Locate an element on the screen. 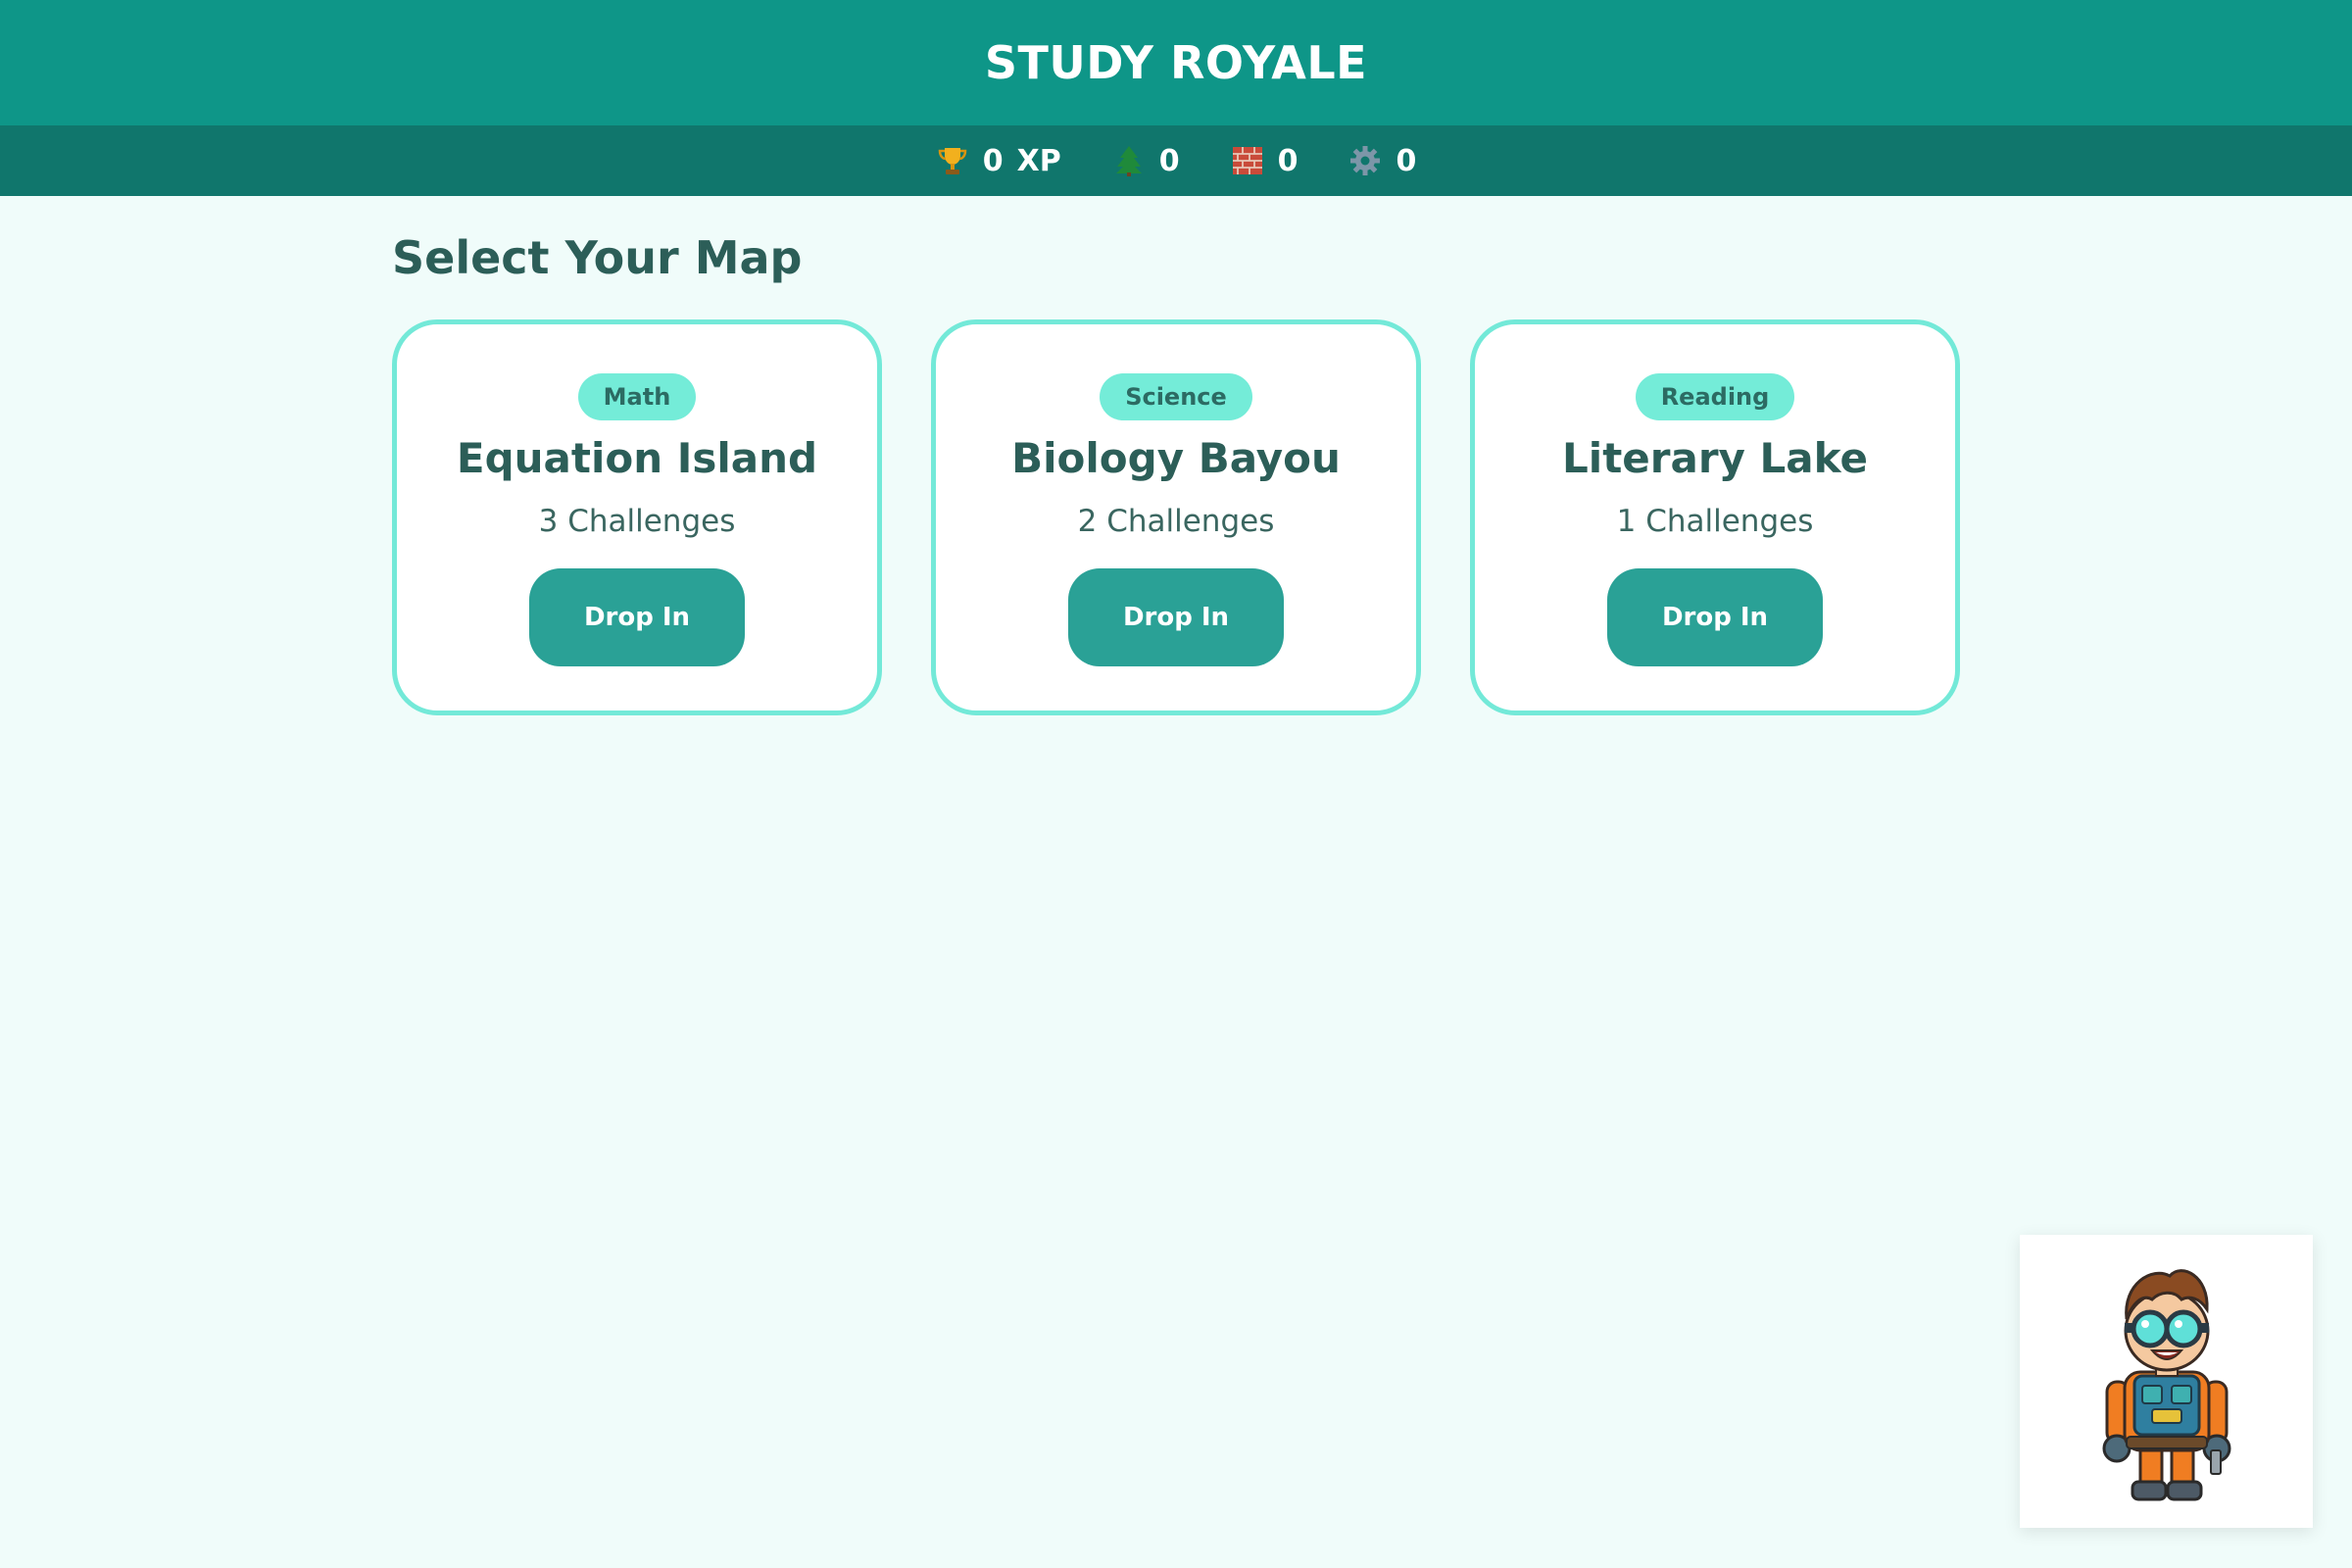  subject-badge: Science is located at coordinates (1176, 396).